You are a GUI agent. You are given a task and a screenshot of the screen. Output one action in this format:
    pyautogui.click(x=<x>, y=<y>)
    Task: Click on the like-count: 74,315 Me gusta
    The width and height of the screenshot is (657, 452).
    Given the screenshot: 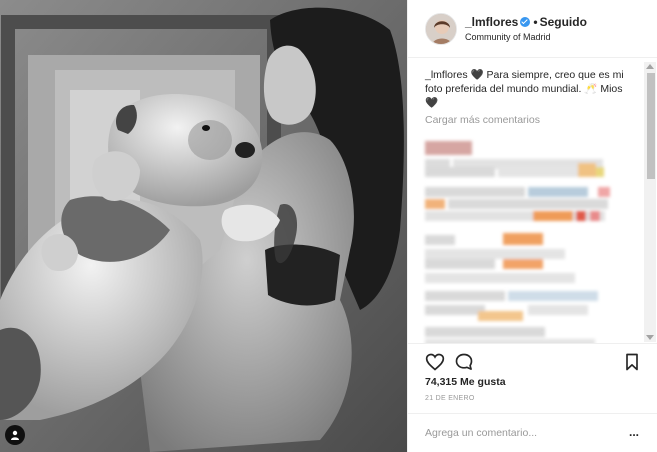 What is the action you would take?
    pyautogui.click(x=465, y=382)
    